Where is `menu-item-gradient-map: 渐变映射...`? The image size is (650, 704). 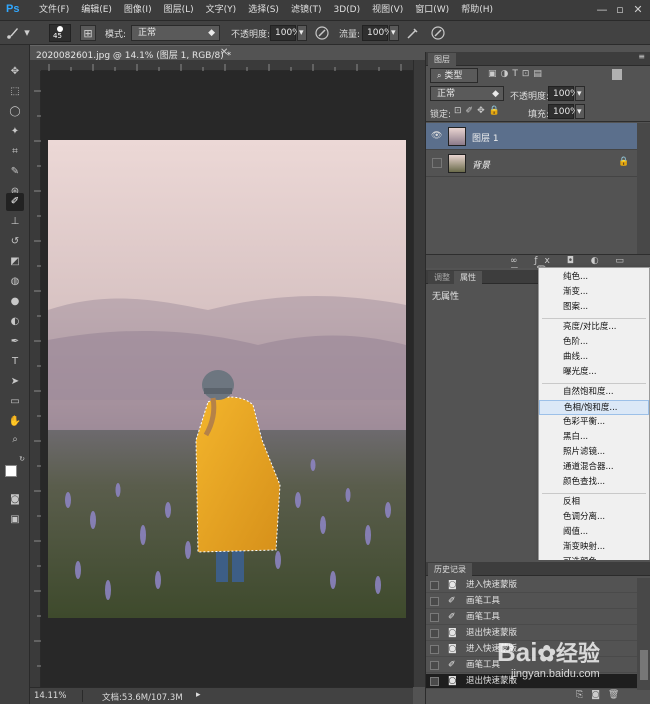 menu-item-gradient-map: 渐变映射... is located at coordinates (594, 547).